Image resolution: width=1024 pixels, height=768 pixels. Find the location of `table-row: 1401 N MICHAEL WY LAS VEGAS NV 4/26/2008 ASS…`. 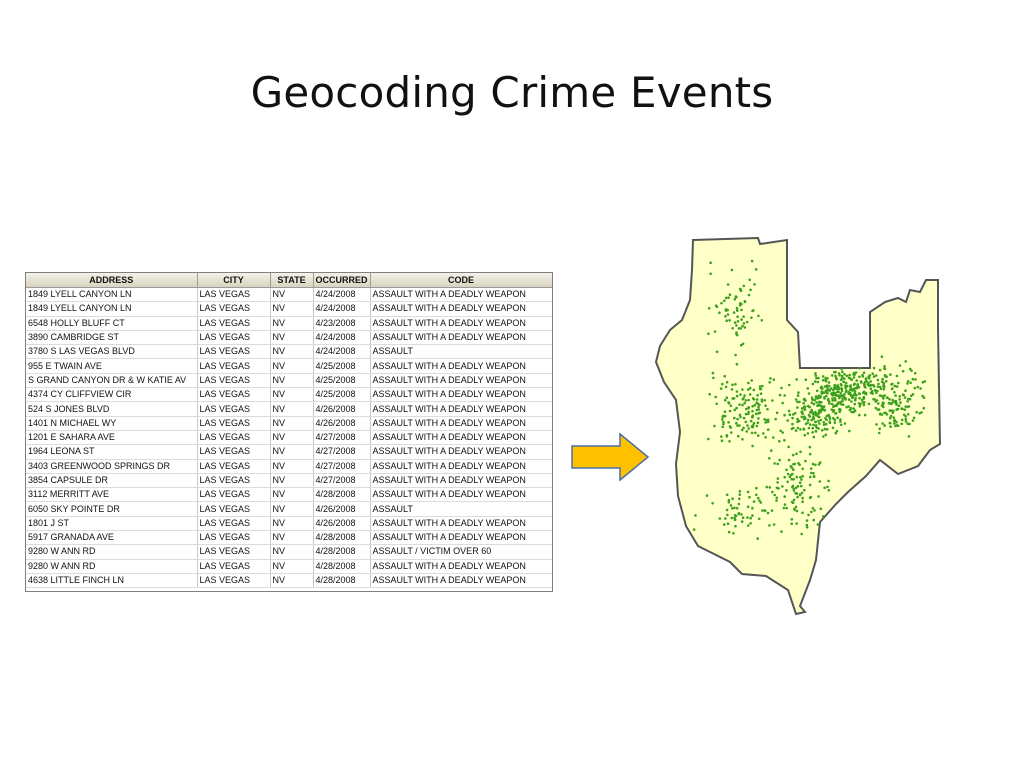

table-row: 1401 N MICHAEL WY LAS VEGAS NV 4/26/2008 ASS… is located at coordinates (289, 423).